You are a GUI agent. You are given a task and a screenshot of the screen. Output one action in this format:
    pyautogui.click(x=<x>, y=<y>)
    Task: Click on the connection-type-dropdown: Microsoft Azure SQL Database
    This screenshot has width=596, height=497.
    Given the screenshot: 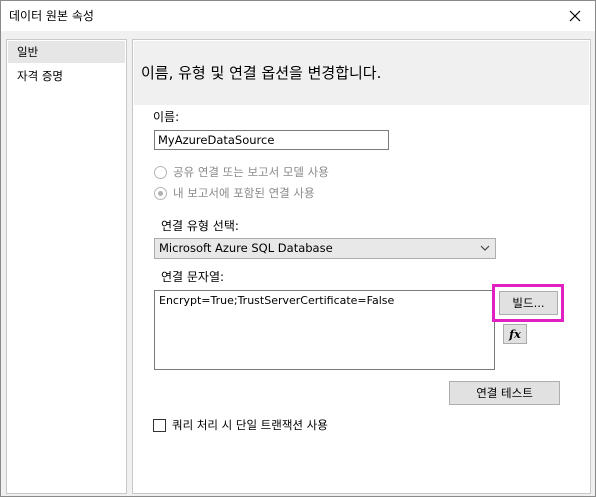 What is the action you would take?
    pyautogui.click(x=325, y=248)
    